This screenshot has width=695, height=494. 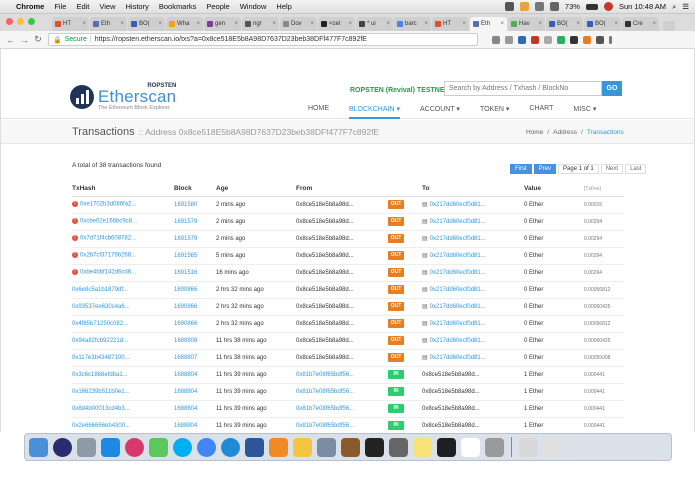 What do you see at coordinates (9, 21) in the screenshot?
I see `close-window-icon` at bounding box center [9, 21].